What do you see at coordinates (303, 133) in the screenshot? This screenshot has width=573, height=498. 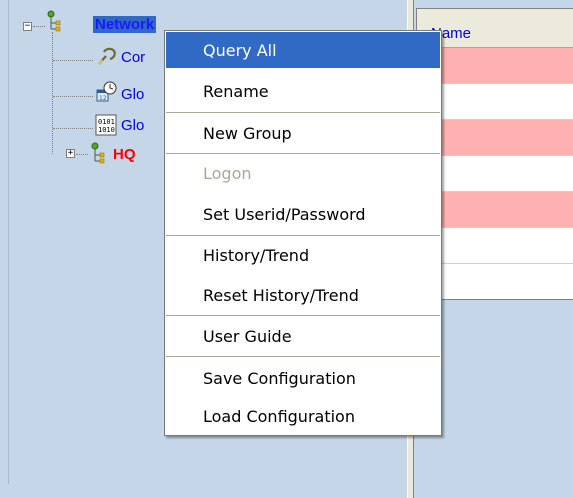 I see `menu-item-new-group: New Group` at bounding box center [303, 133].